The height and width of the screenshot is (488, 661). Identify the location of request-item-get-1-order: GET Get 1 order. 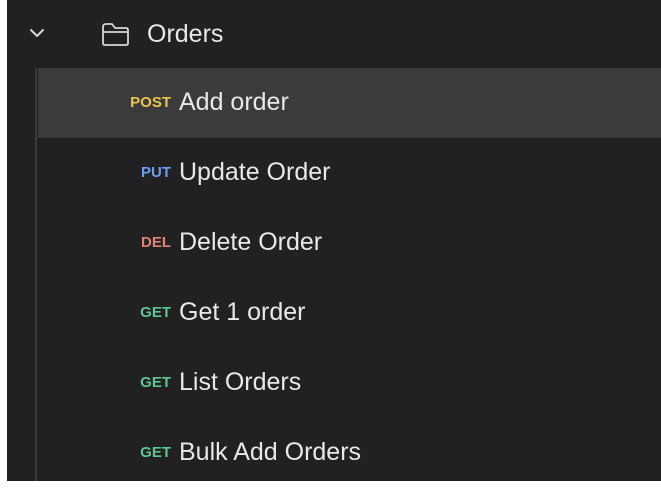
(349, 313).